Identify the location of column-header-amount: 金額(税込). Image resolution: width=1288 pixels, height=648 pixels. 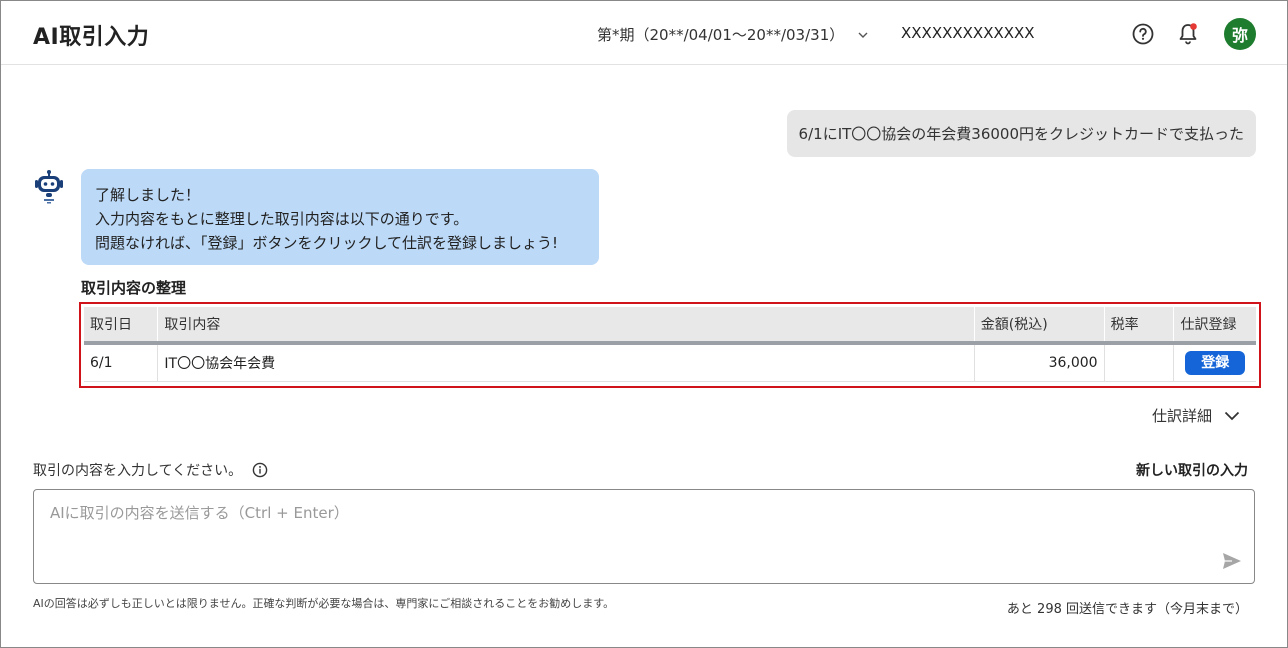
(1039, 326).